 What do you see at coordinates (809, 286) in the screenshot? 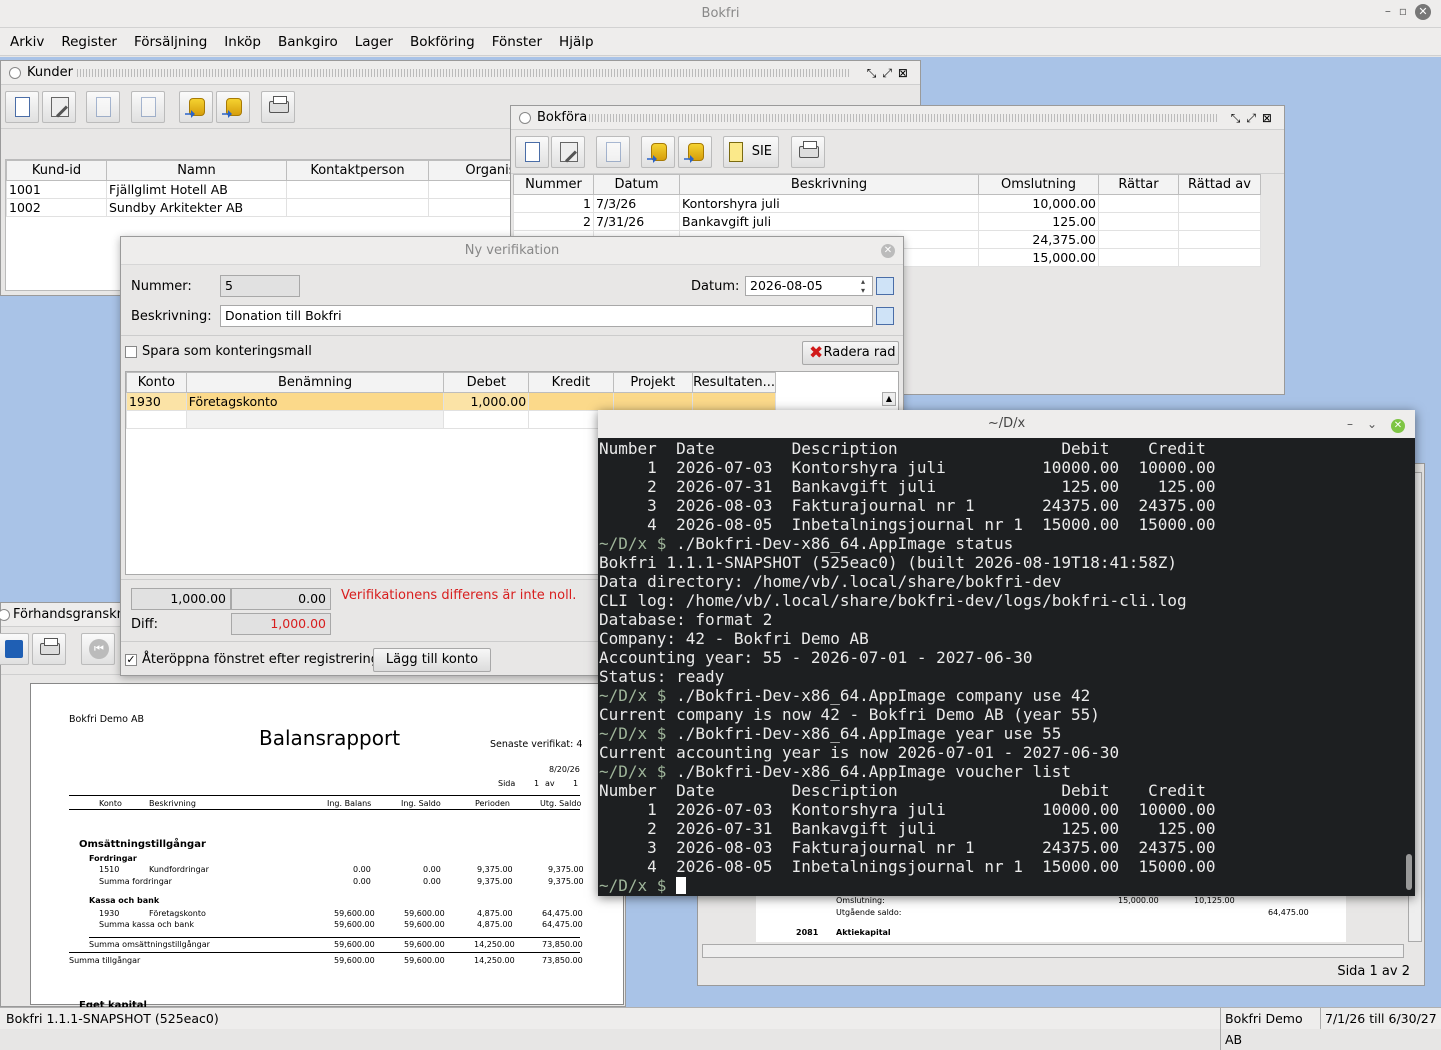
I see `datum-field: 2026-08-05` at bounding box center [809, 286].